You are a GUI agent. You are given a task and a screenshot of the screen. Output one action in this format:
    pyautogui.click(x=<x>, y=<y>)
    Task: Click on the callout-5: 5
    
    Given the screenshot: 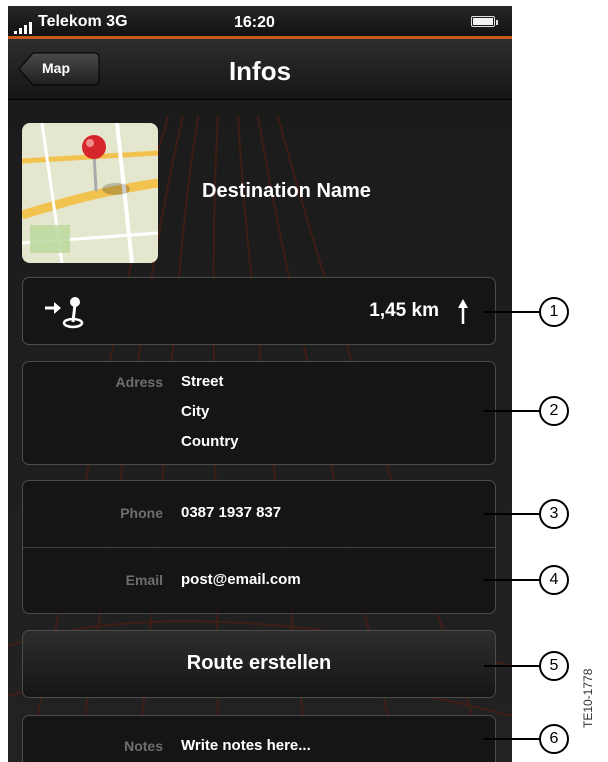 What is the action you would take?
    pyautogui.click(x=554, y=666)
    